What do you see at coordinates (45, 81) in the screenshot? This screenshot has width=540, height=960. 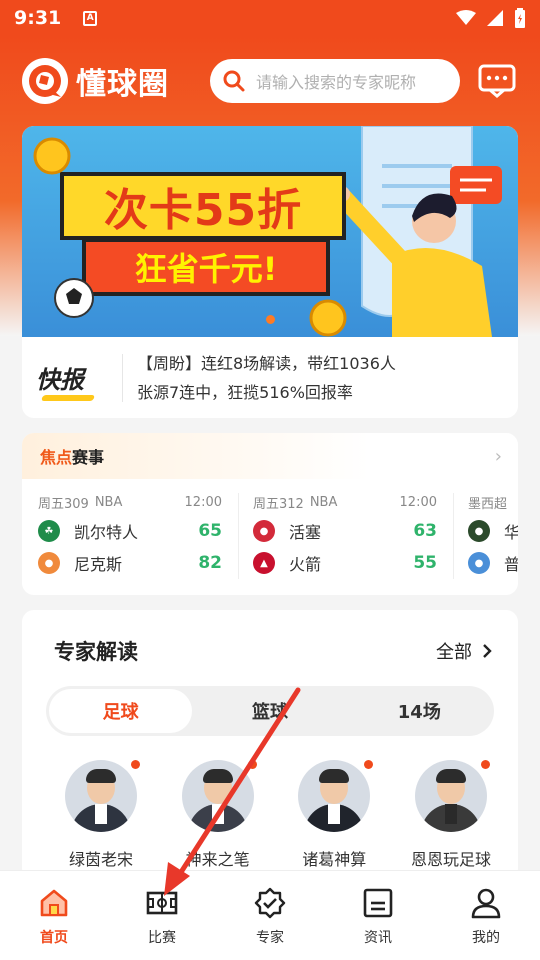 I see `logo-icon` at bounding box center [45, 81].